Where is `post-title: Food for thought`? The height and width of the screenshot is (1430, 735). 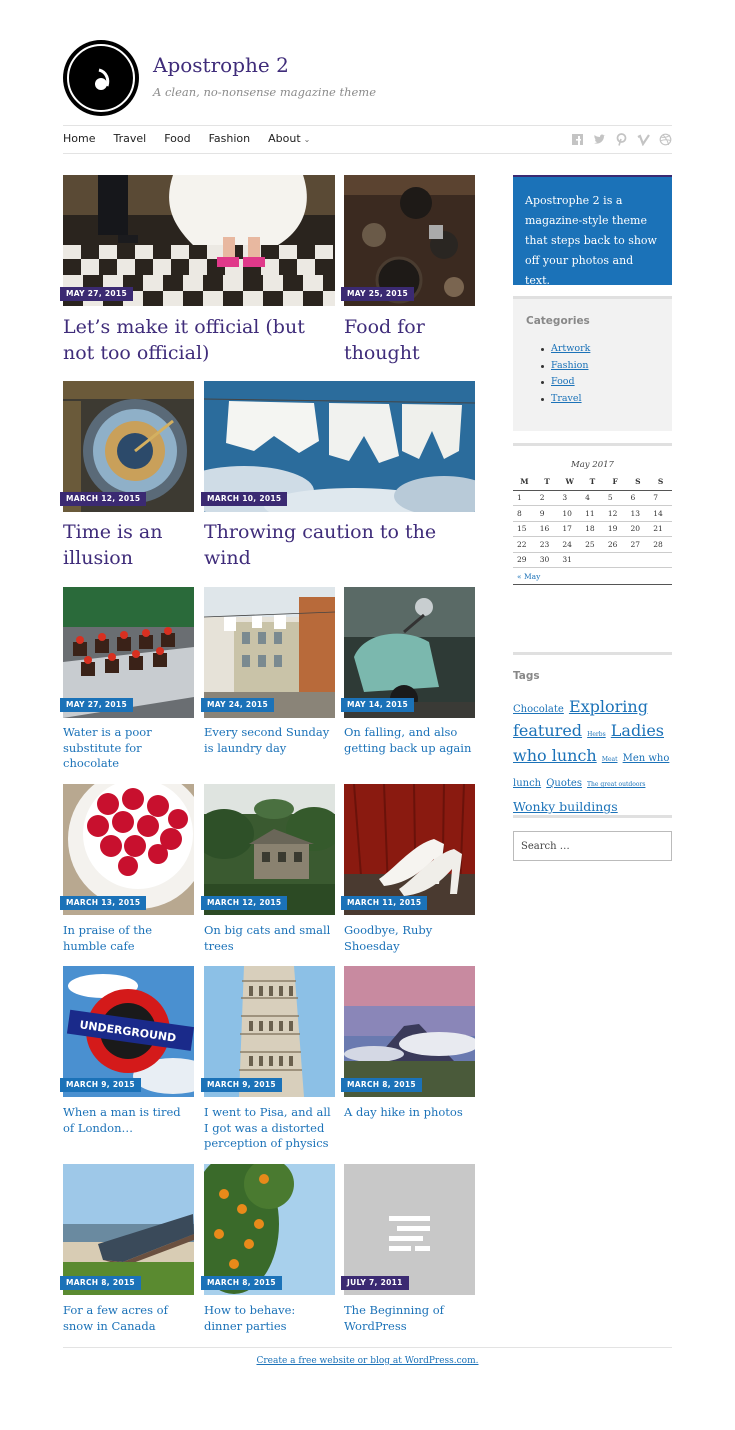
post-title: Food for thought is located at coordinates (409, 340).